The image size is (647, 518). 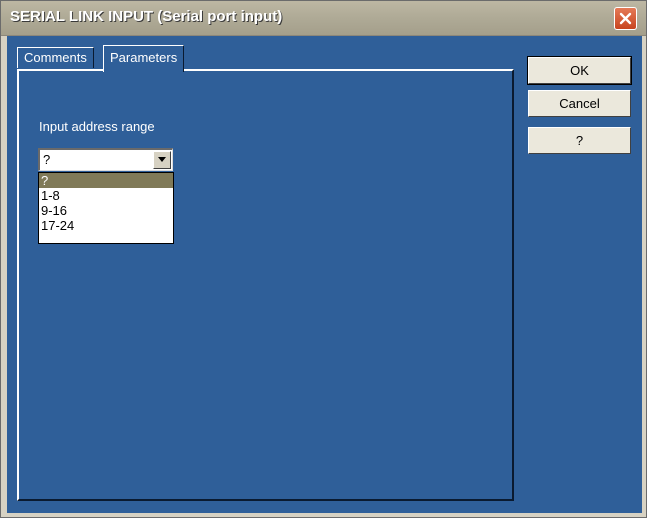 What do you see at coordinates (579, 70) in the screenshot?
I see `ok-button: OK` at bounding box center [579, 70].